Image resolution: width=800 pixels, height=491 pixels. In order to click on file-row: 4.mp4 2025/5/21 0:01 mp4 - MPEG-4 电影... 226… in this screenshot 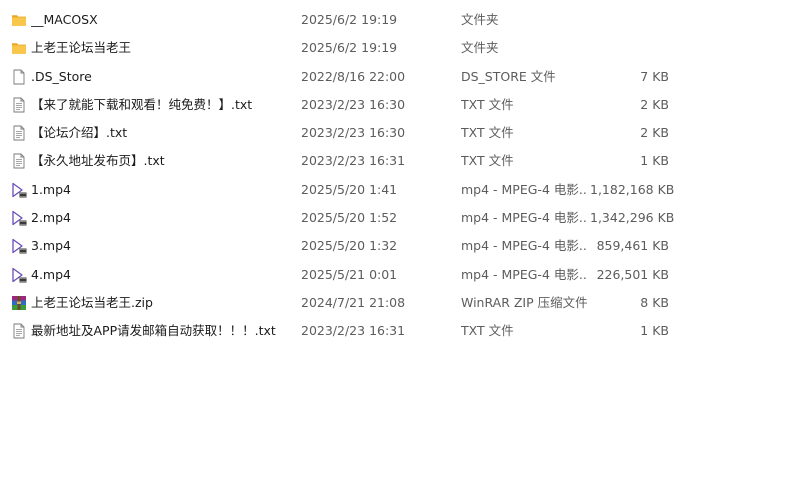, I will do `click(400, 275)`.